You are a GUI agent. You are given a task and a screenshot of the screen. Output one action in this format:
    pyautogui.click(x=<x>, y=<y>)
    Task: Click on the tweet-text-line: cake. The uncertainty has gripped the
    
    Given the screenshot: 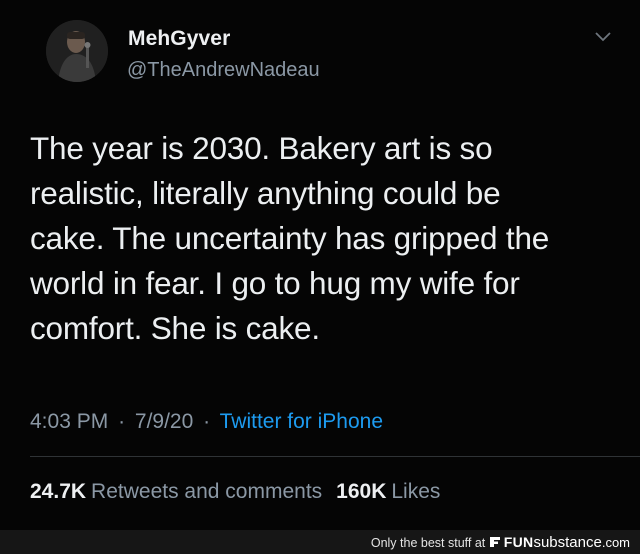 What is the action you would take?
    pyautogui.click(x=290, y=238)
    